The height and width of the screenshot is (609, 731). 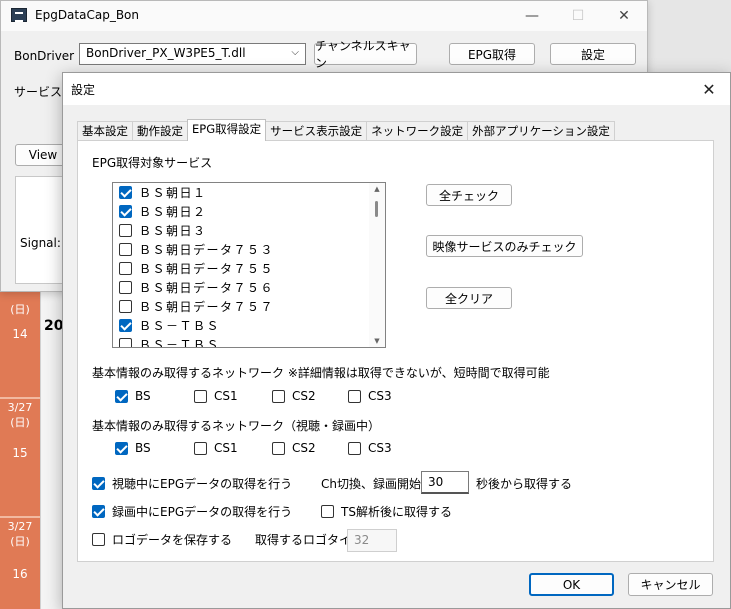 I want to click on checkbox-label: 視聴中にEPGデータの取得を行う, so click(x=202, y=484).